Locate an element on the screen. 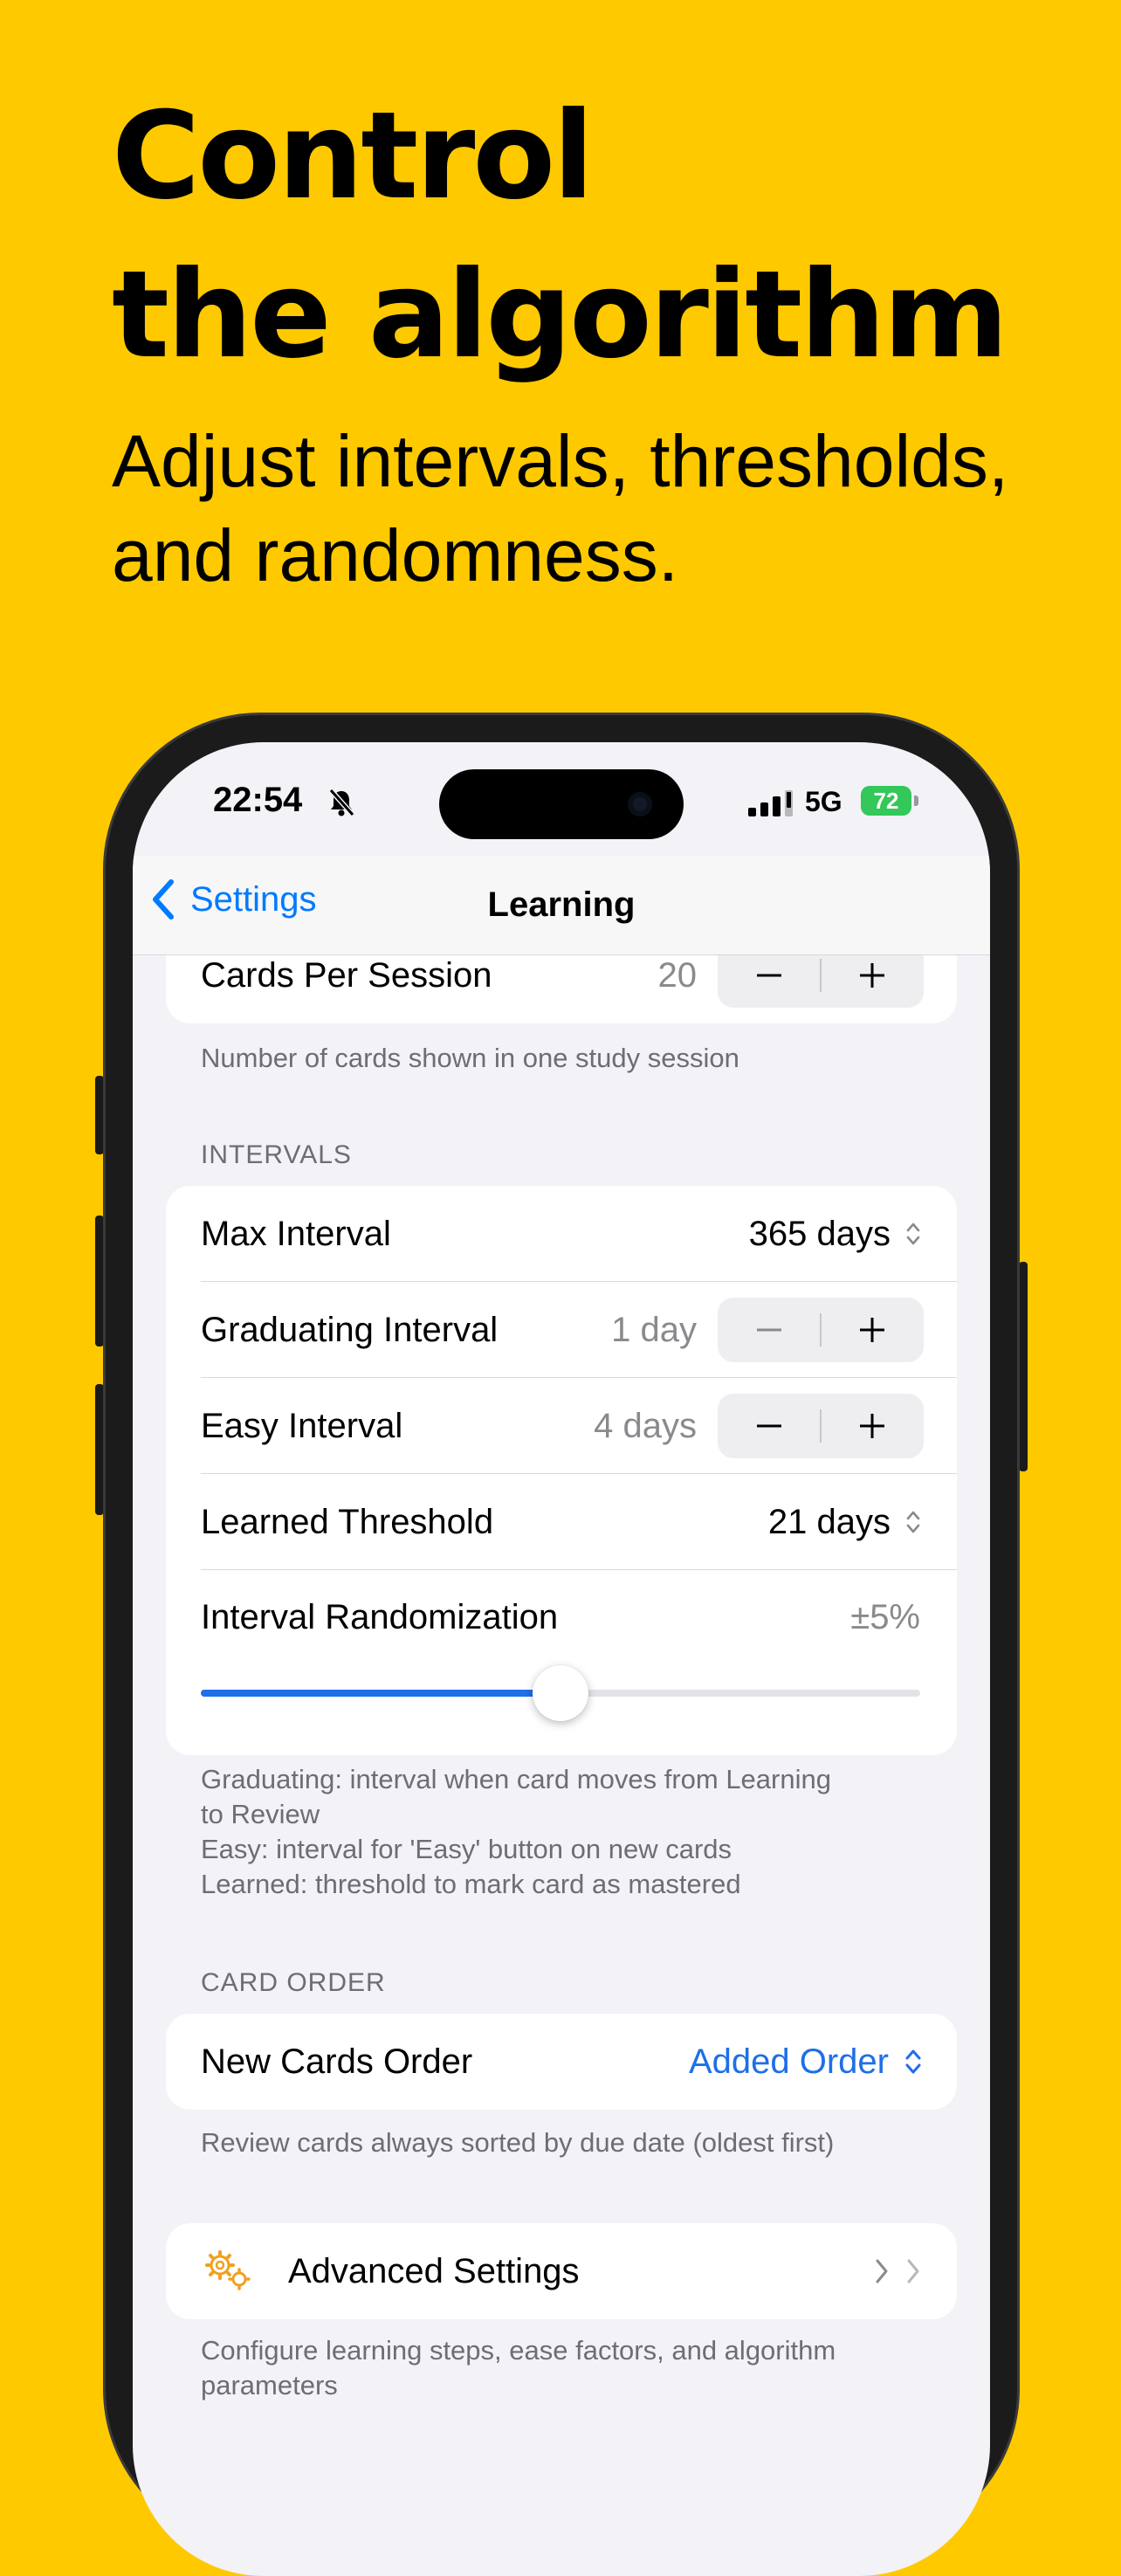 The height and width of the screenshot is (2576, 1121). cards-per-session-card: Cards Per Session 20 is located at coordinates (561, 989).